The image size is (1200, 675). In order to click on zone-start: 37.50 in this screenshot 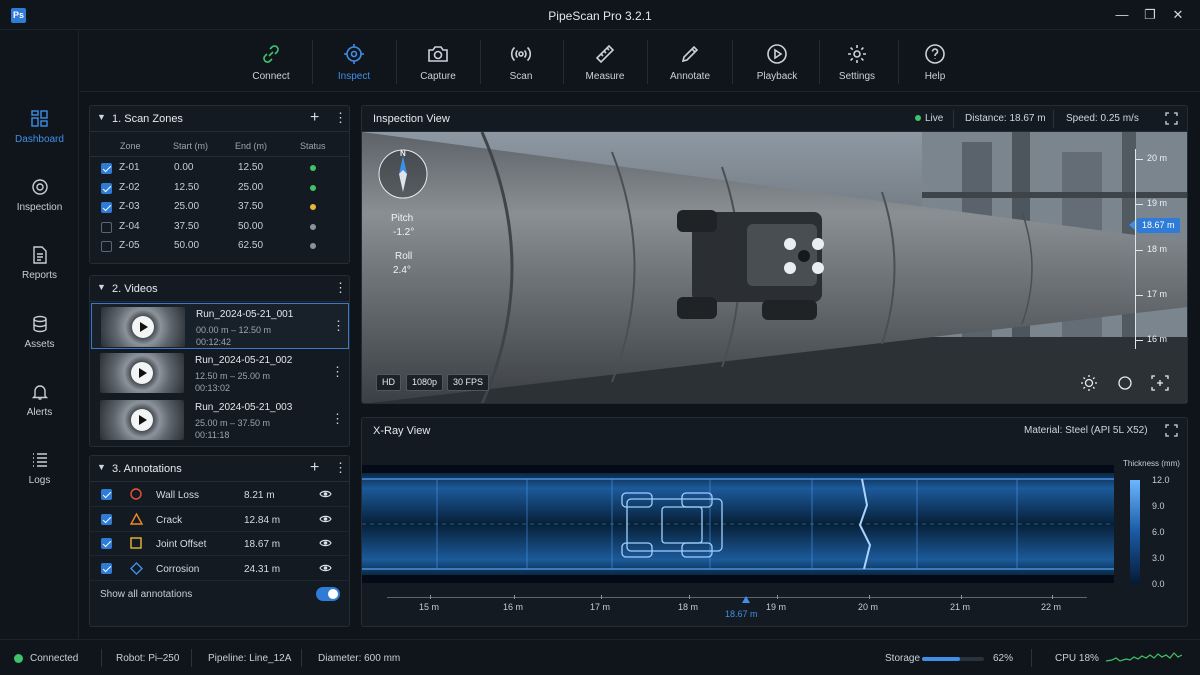, I will do `click(187, 226)`.